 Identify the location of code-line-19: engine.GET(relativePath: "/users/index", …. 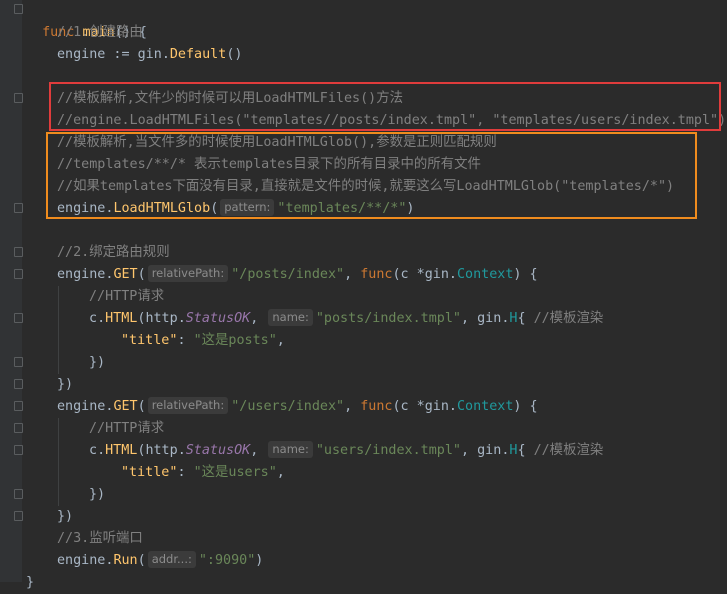
(297, 407).